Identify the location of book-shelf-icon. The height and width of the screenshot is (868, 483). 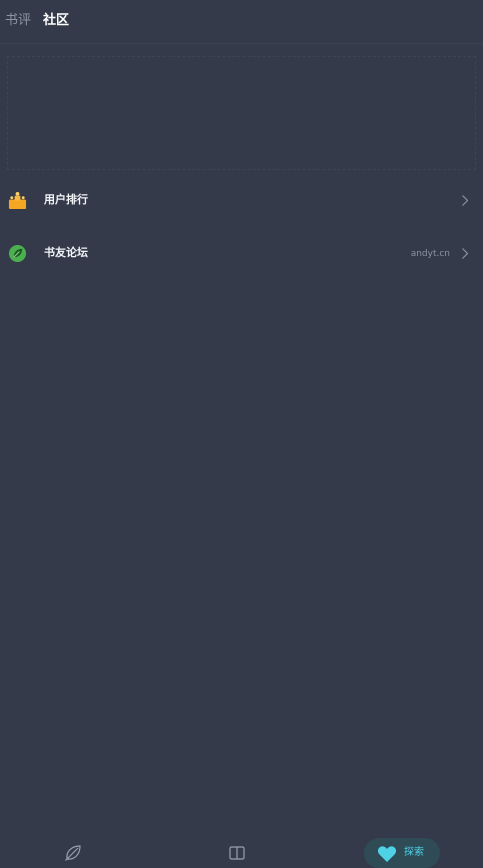
(237, 853).